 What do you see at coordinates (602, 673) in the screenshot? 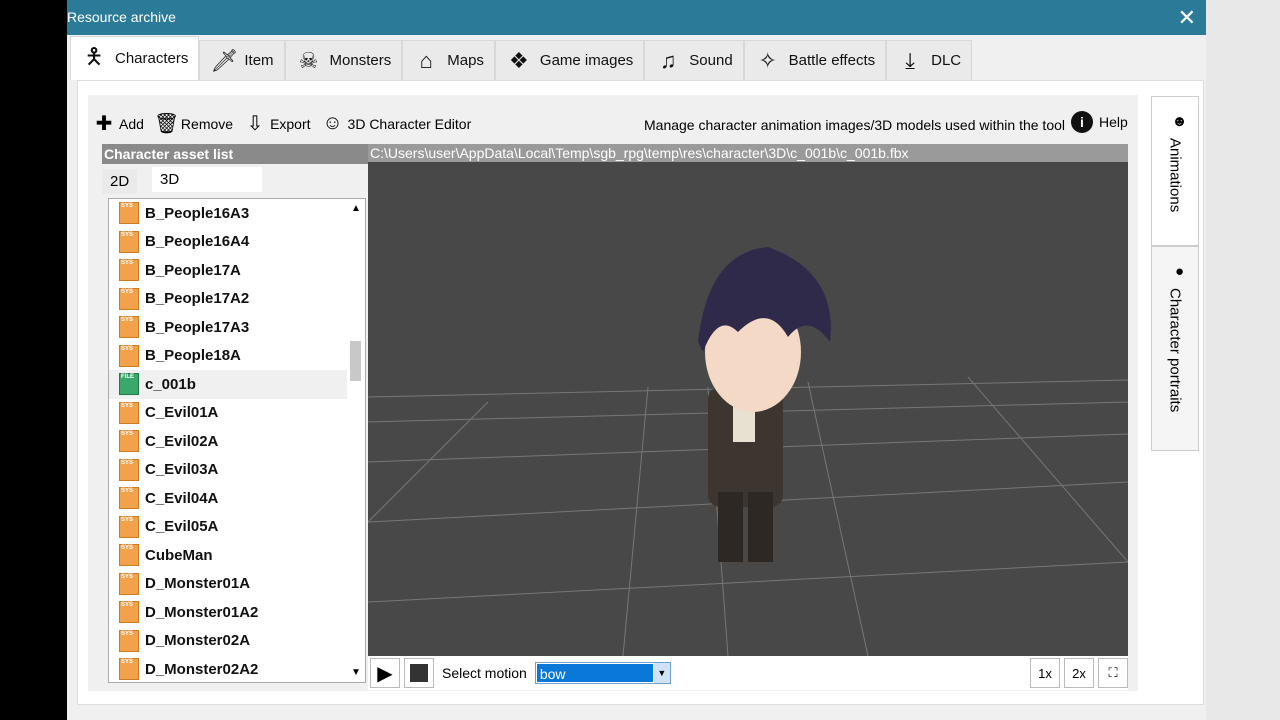
I see `motion-select: bow ▼` at bounding box center [602, 673].